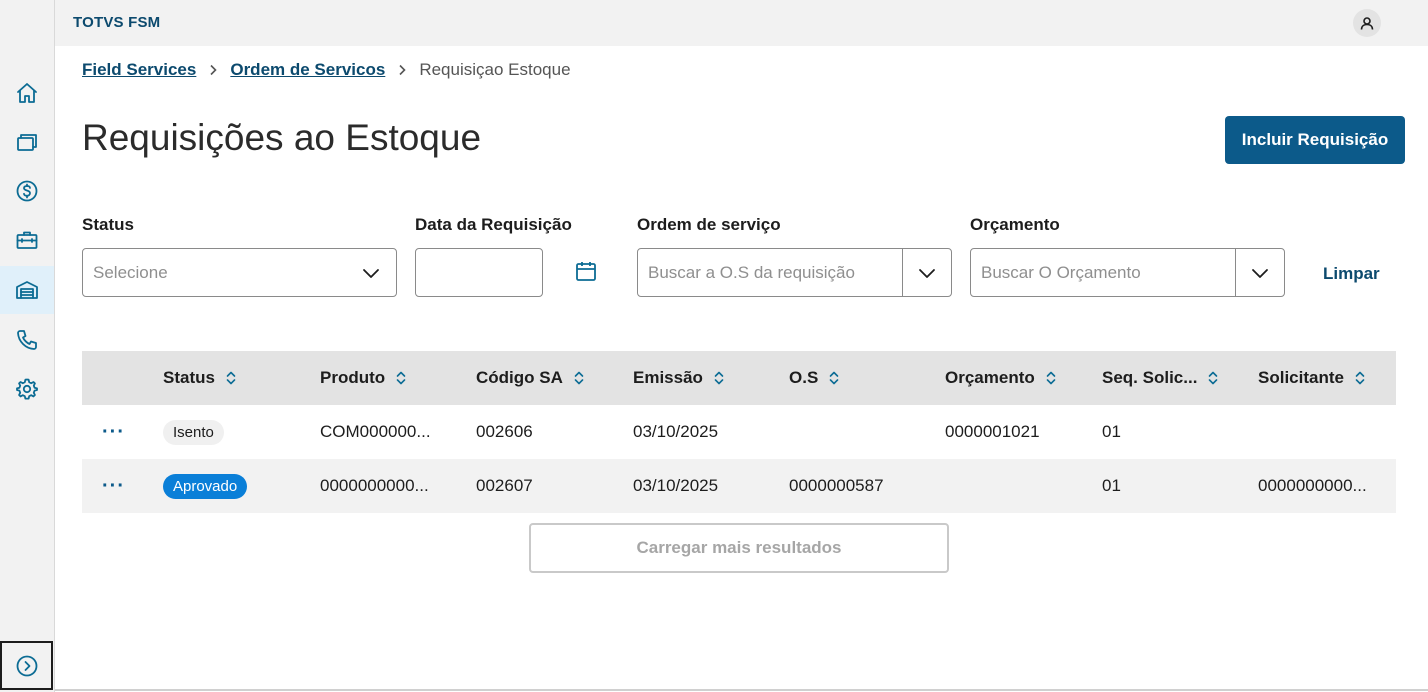 Image resolution: width=1428 pixels, height=692 pixels. I want to click on budget-search-input: Buscar O Orçamento, so click(1103, 273).